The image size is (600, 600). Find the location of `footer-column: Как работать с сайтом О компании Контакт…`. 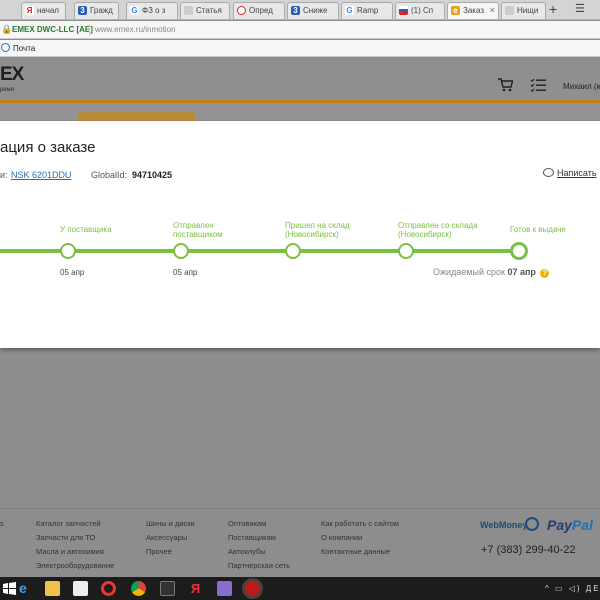

footer-column: Как работать с сайтом О компании Контакт… is located at coordinates (360, 538).